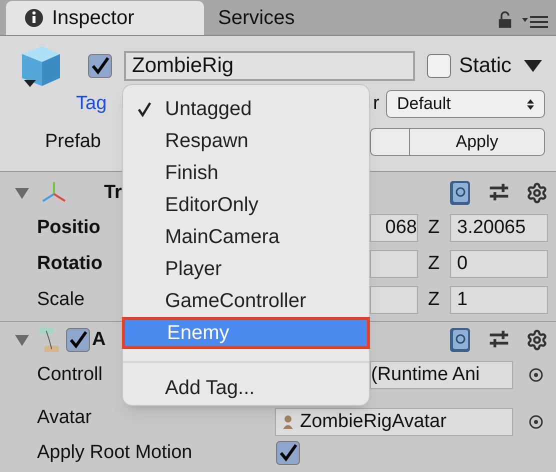 The height and width of the screenshot is (472, 556). Describe the element at coordinates (64, 417) in the screenshot. I see `avatar-label: Avatar` at that location.